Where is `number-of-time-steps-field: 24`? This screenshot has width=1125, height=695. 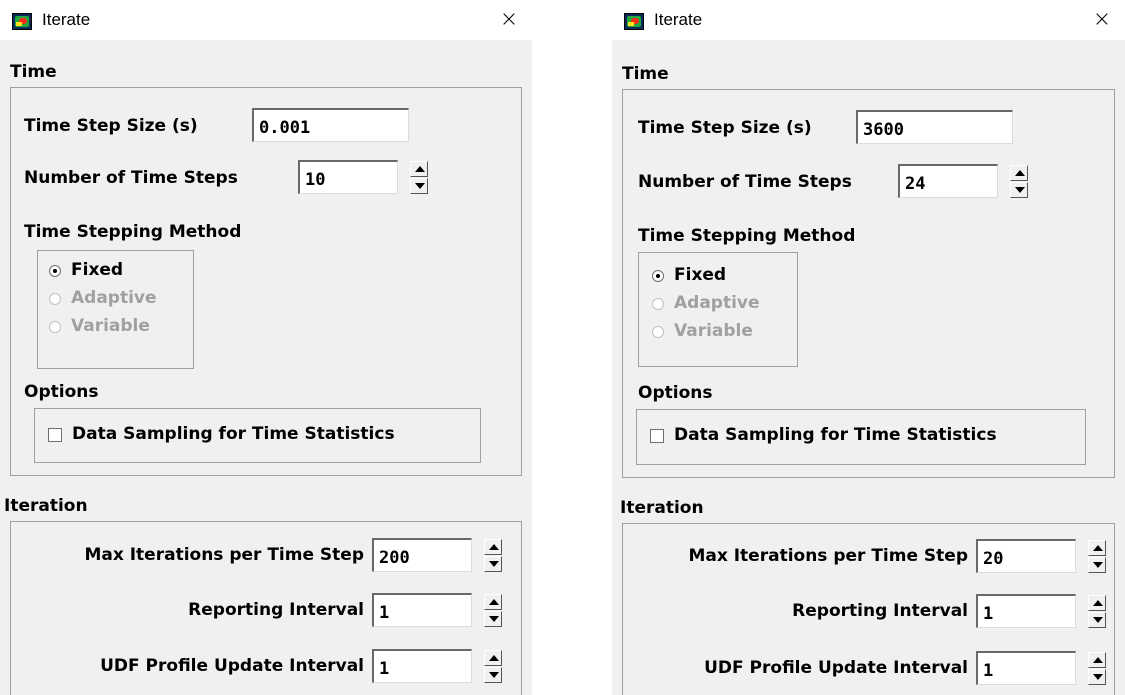
number-of-time-steps-field: 24 is located at coordinates (948, 181).